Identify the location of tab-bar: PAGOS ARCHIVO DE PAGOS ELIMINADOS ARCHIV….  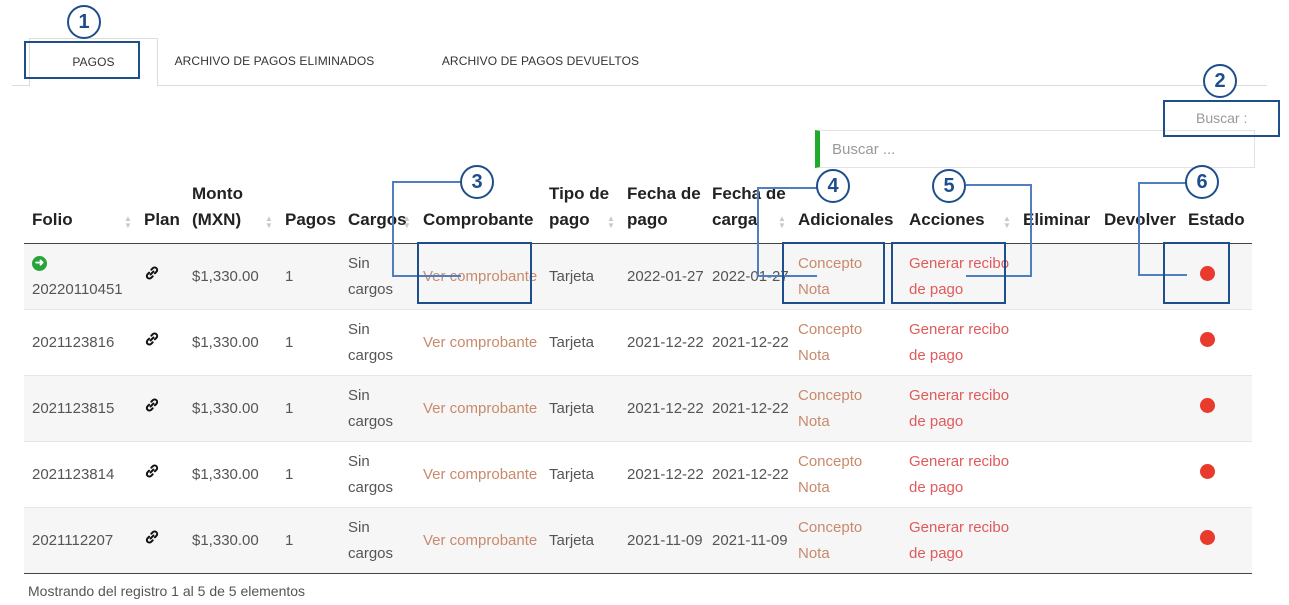
(639, 62).